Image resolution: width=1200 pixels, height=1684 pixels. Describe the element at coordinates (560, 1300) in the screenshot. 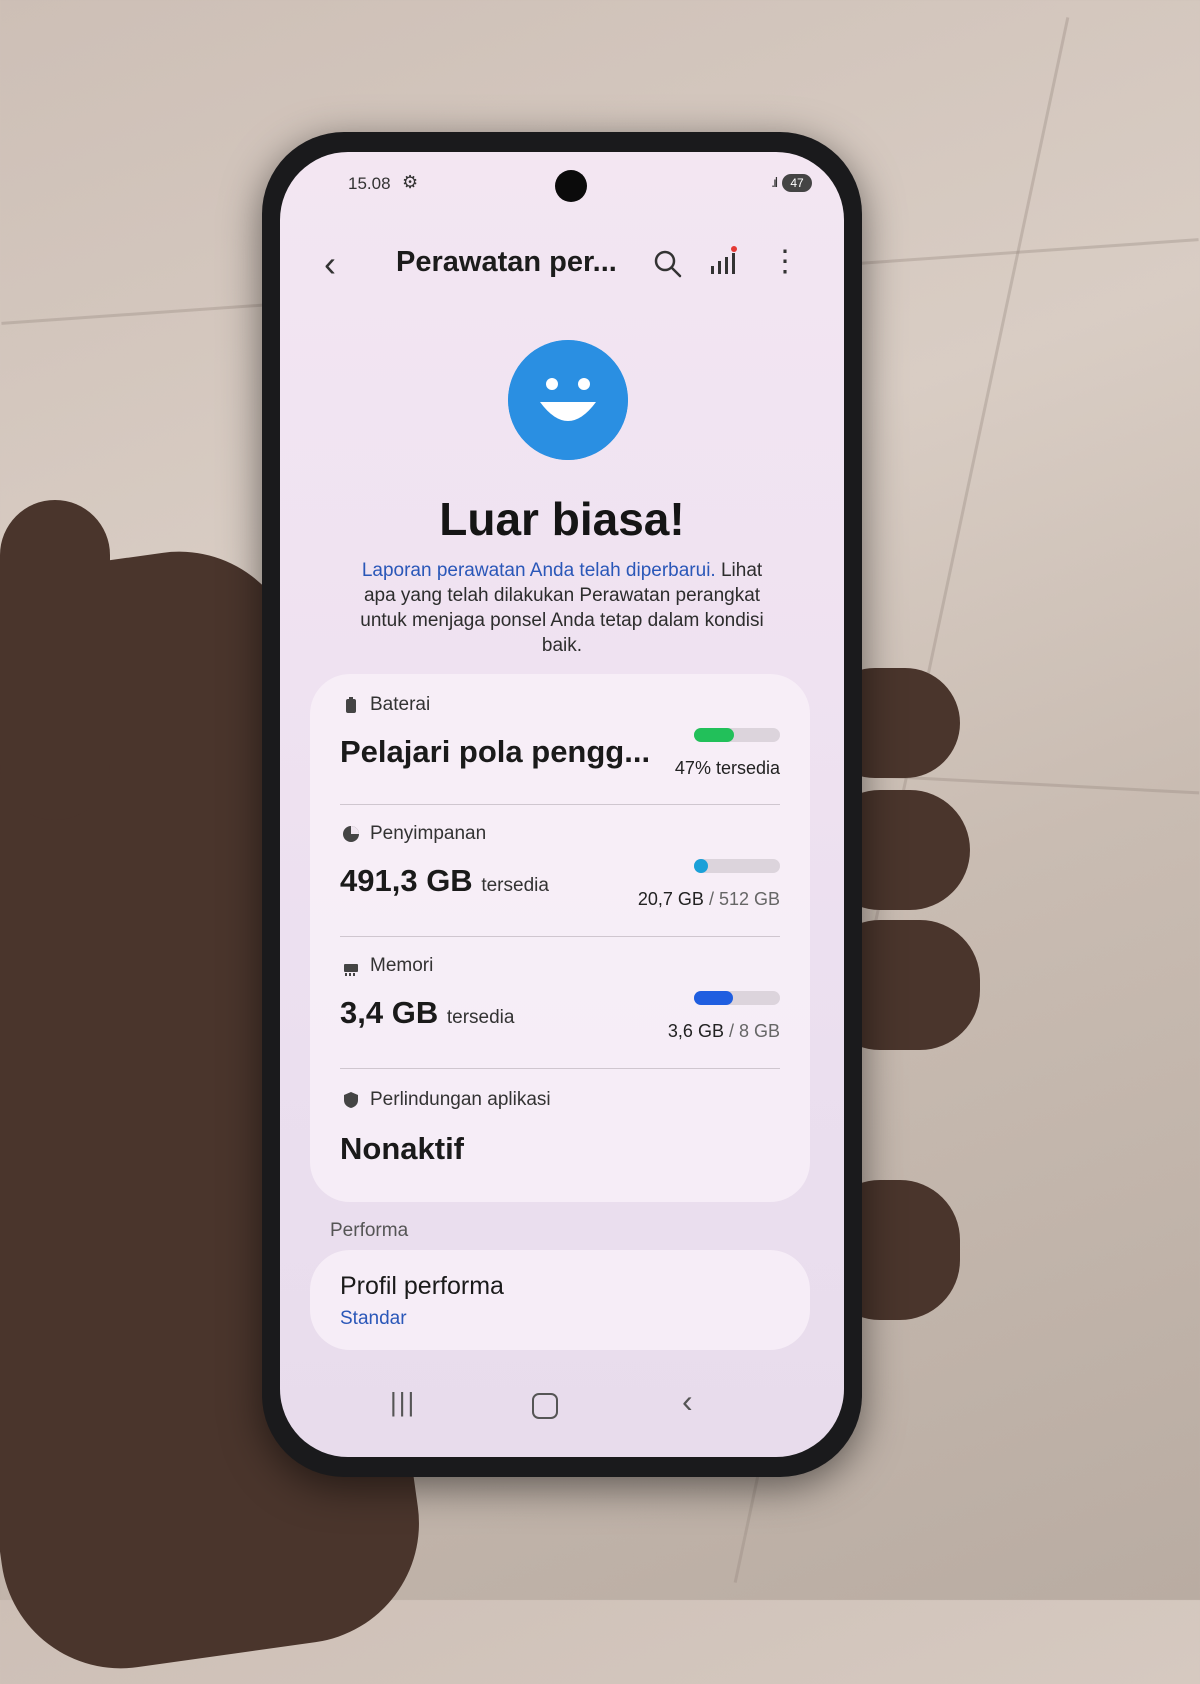

I see `performance-profile-item: Profil performa Standar` at that location.